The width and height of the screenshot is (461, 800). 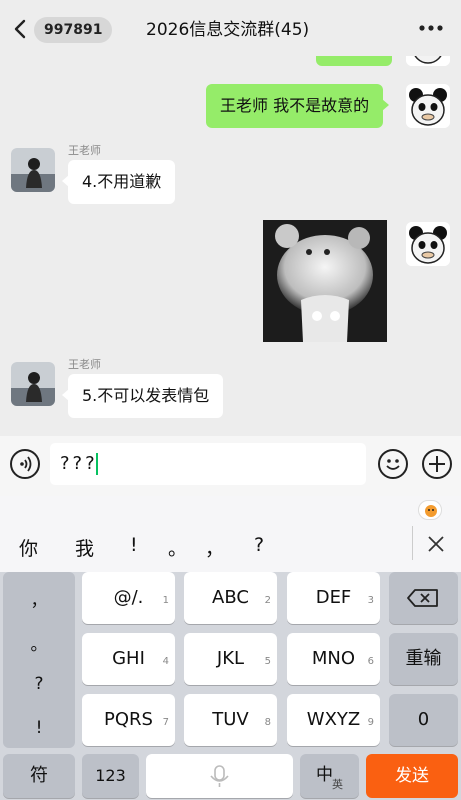 I want to click on punctuation-key: ，, so click(x=39, y=598).